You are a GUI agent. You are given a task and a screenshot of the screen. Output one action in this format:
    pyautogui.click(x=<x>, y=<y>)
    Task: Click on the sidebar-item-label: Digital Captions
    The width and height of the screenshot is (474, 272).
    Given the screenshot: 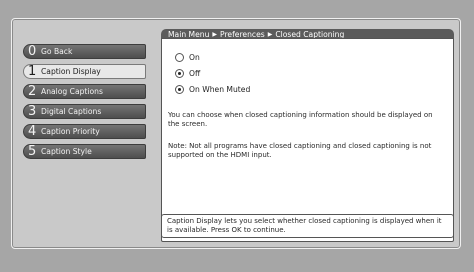 What is the action you would take?
    pyautogui.click(x=71, y=111)
    